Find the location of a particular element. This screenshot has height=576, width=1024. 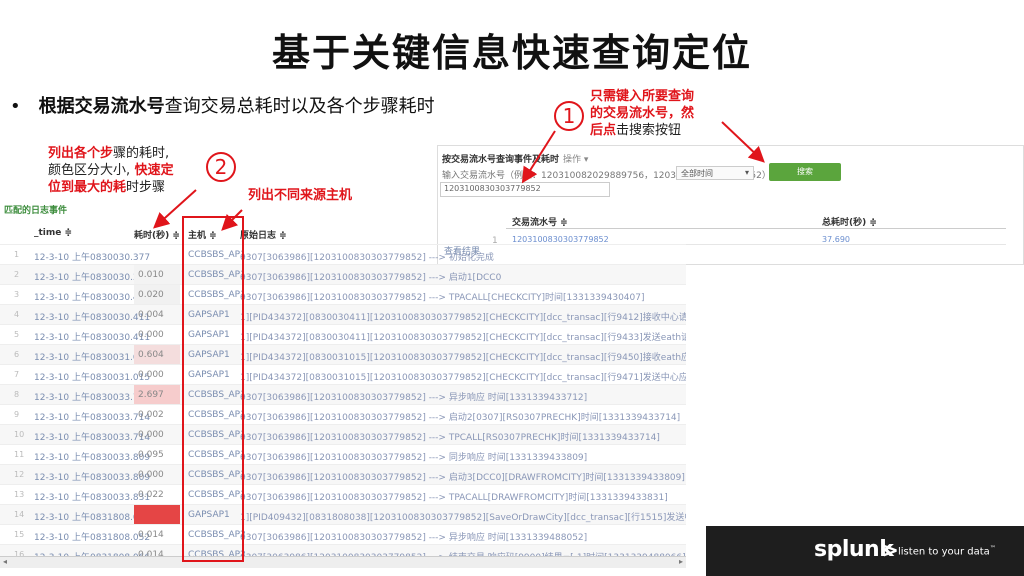

callout-1-line-1: 只需键入所要查询 is located at coordinates (642, 96).